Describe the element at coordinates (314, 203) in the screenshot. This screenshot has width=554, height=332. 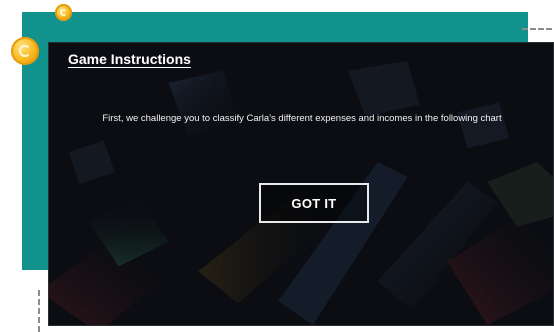
I see `got-it-button: GOT IT` at that location.